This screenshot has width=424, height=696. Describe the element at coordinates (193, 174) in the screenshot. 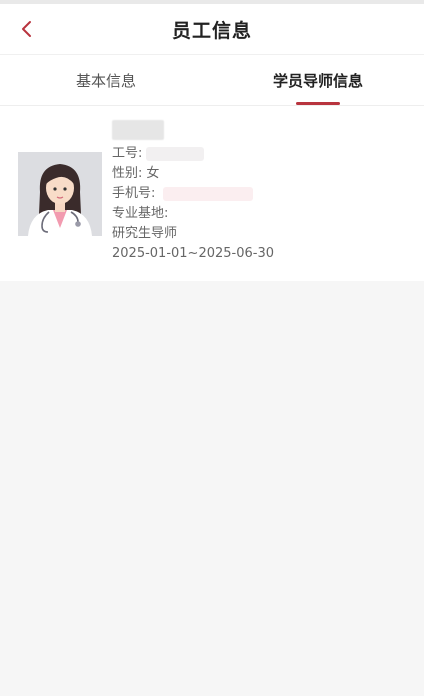

I see `gender-row: 性别: 女` at that location.